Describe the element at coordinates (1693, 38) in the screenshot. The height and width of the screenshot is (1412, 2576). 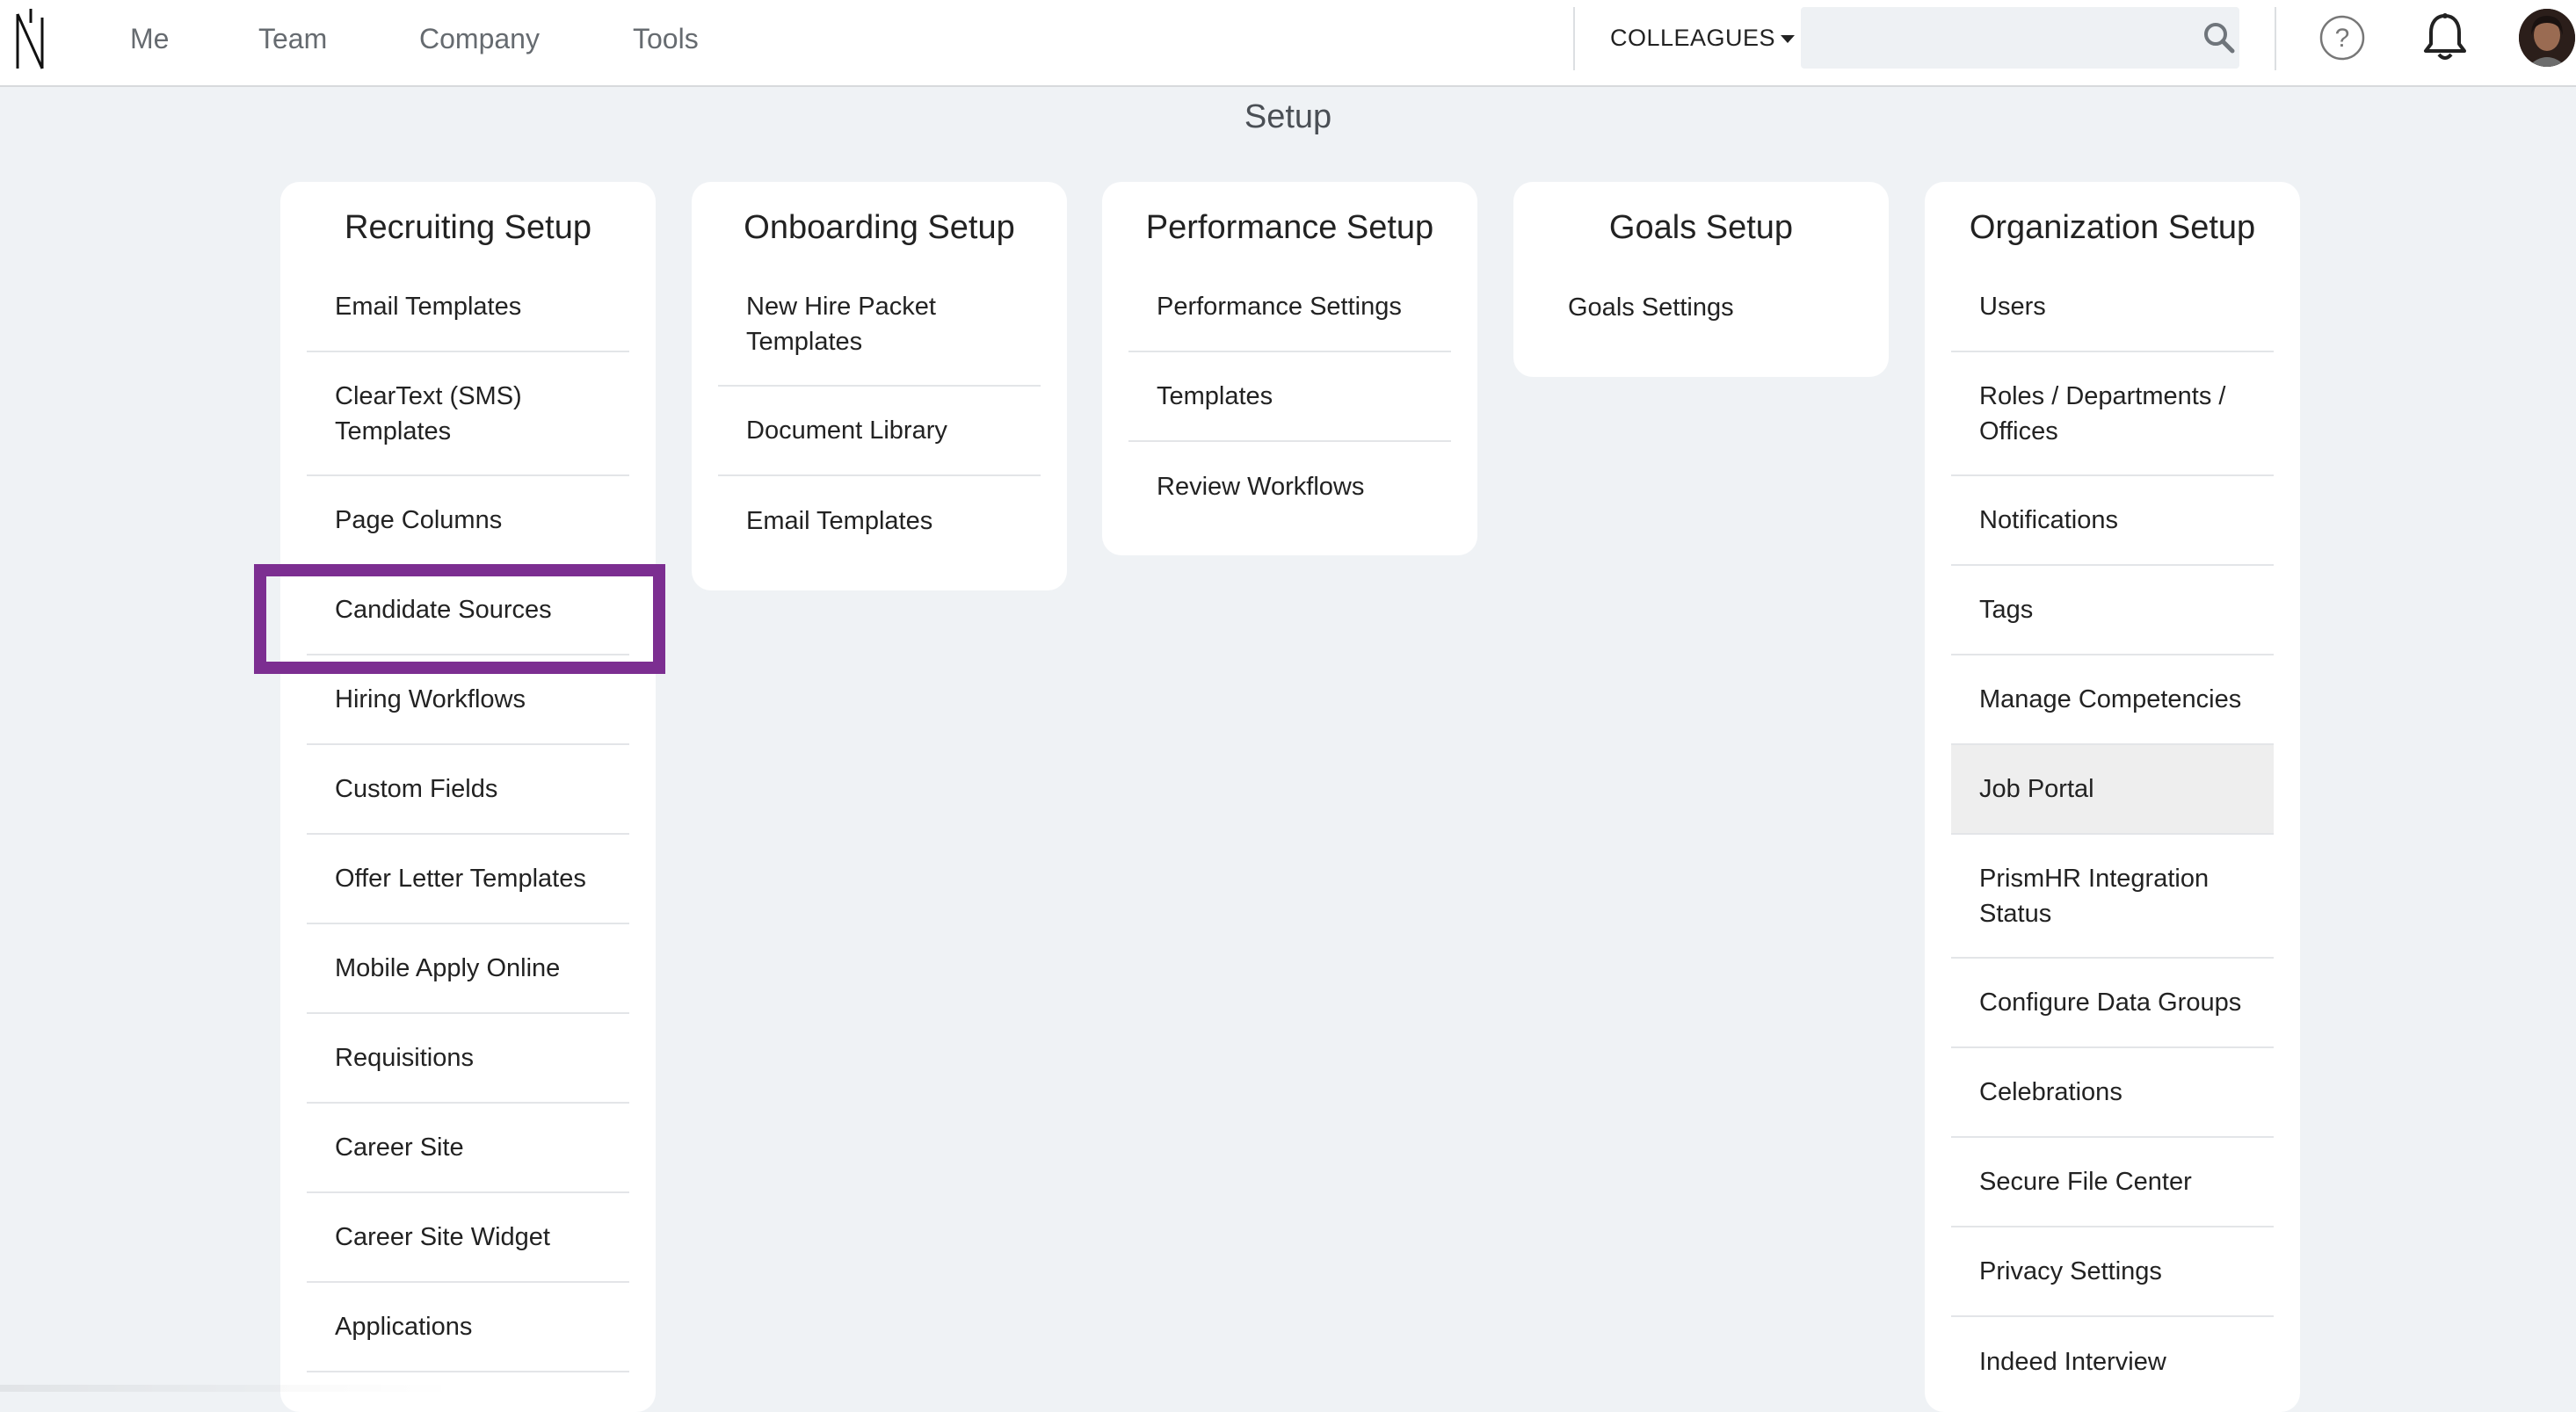
I see `colleagues-label: COLLEAGUES` at that location.